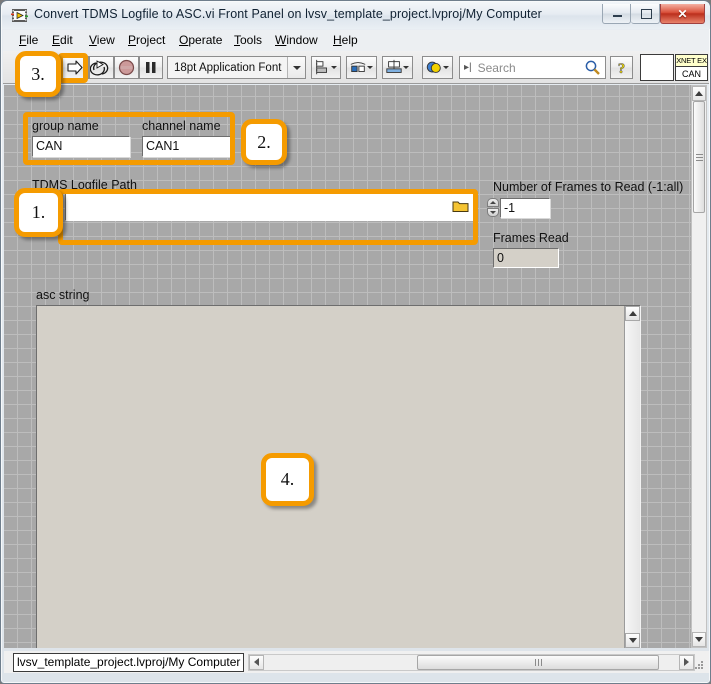 The image size is (711, 684). I want to click on menu-item-edit: Edit, so click(62, 40).